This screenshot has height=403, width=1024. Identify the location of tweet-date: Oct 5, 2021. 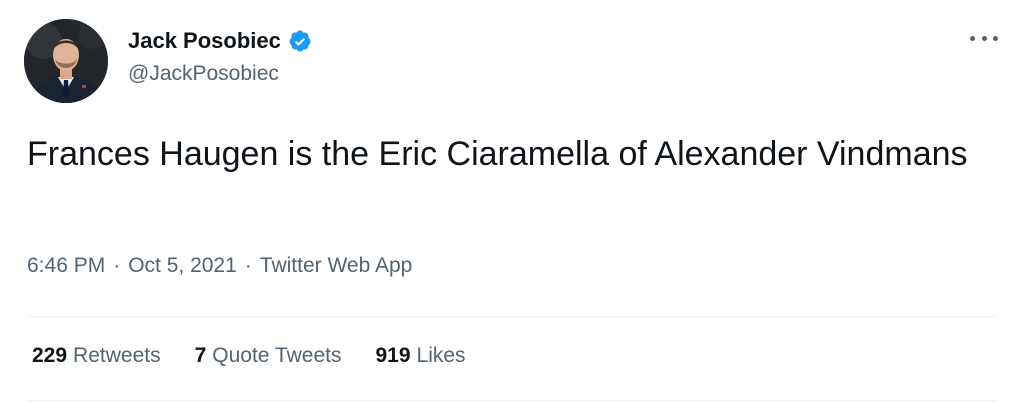
(182, 266).